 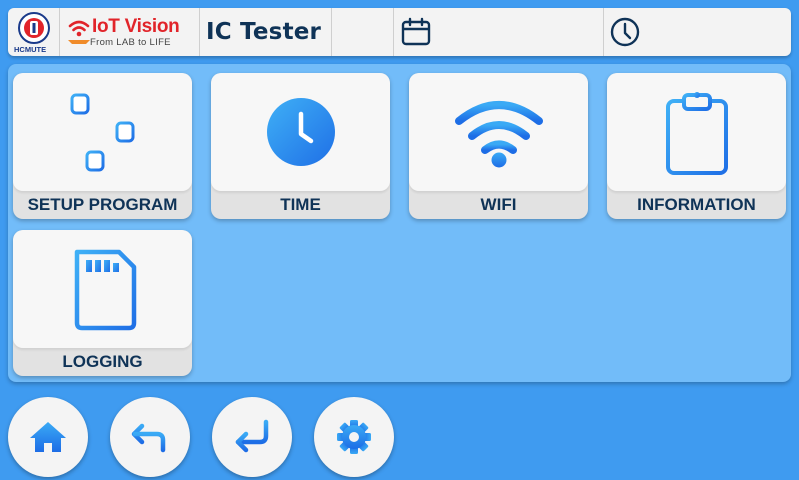 I want to click on wifi-icon, so click(x=499, y=134).